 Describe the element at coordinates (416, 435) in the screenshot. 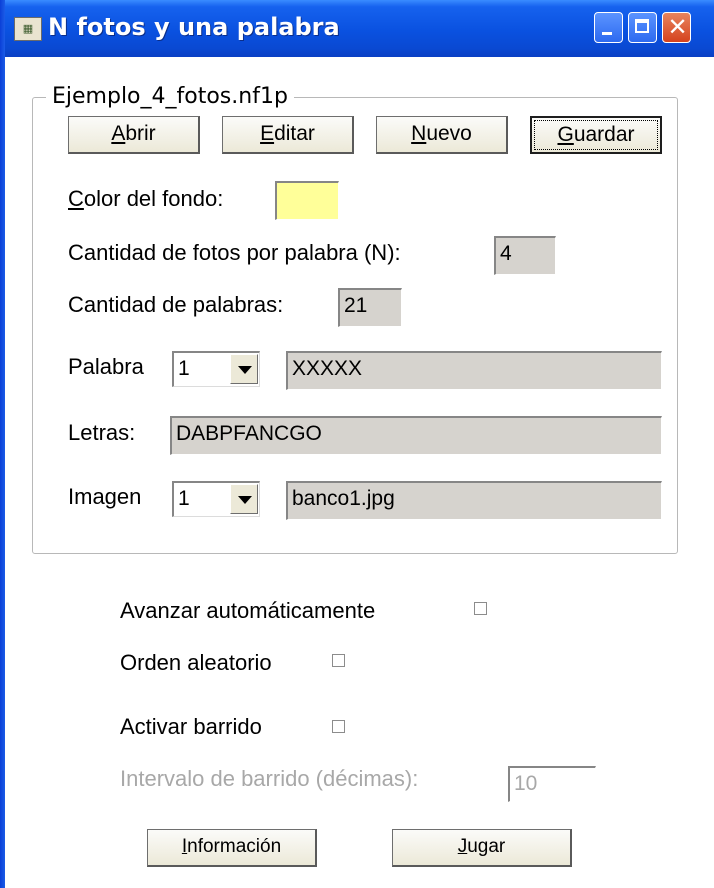

I see `letters-input: DABPFANCGO` at that location.